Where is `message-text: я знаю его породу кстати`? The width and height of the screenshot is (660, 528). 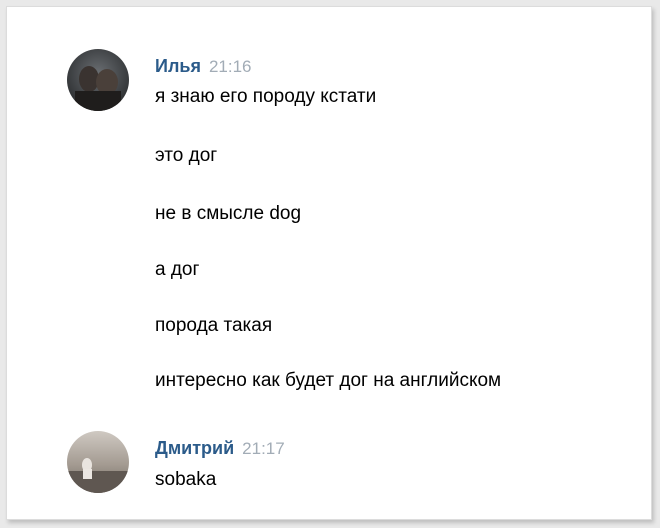
message-text: я знаю его породу кстати is located at coordinates (266, 96).